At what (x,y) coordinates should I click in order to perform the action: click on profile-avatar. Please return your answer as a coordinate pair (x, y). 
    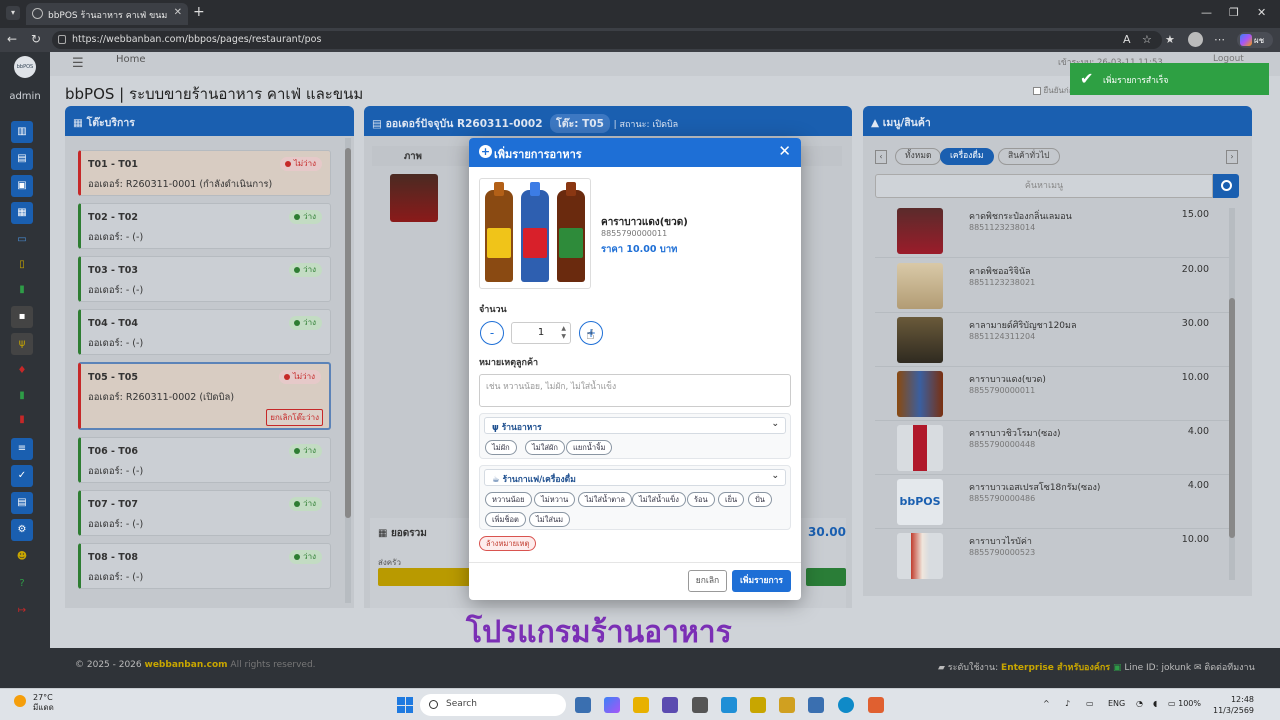
    Looking at the image, I should click on (1195, 39).